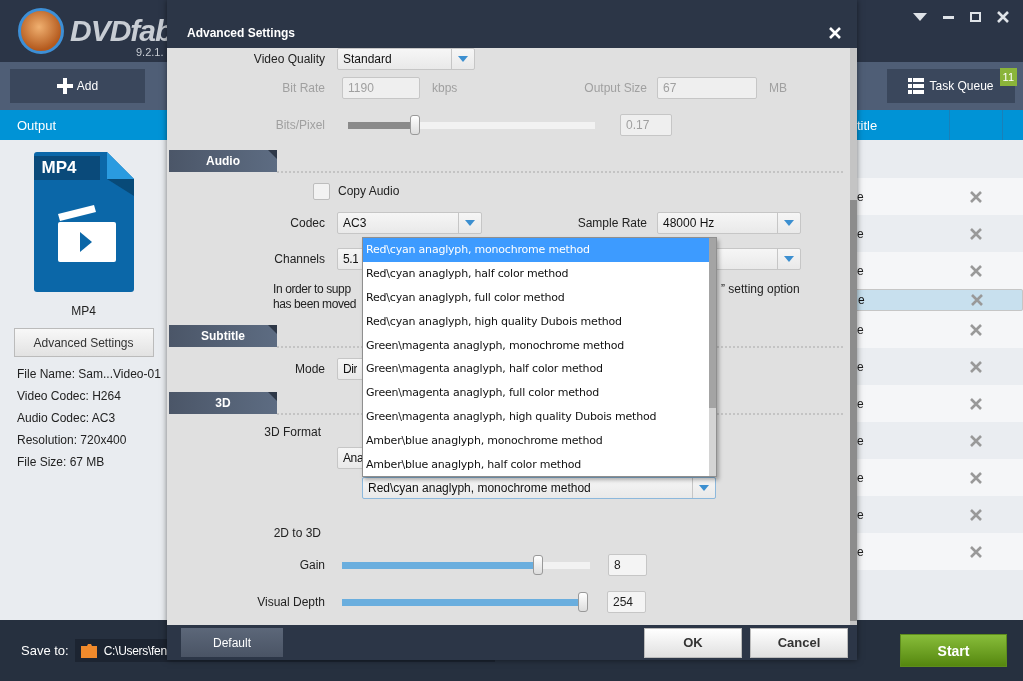 Image resolution: width=1023 pixels, height=681 pixels. Describe the element at coordinates (948, 17) in the screenshot. I see `minimize-icon` at that location.